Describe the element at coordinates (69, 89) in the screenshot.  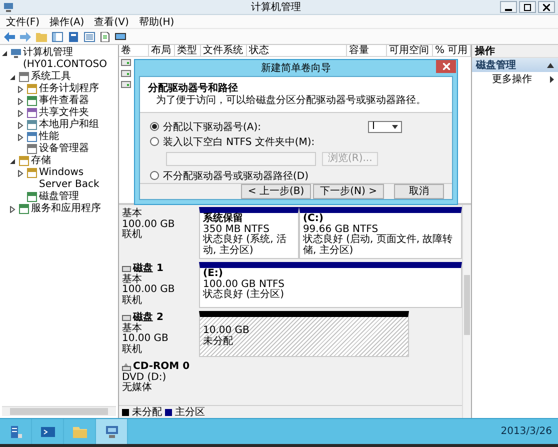
I see `tree-item: 任务计划程序` at that location.